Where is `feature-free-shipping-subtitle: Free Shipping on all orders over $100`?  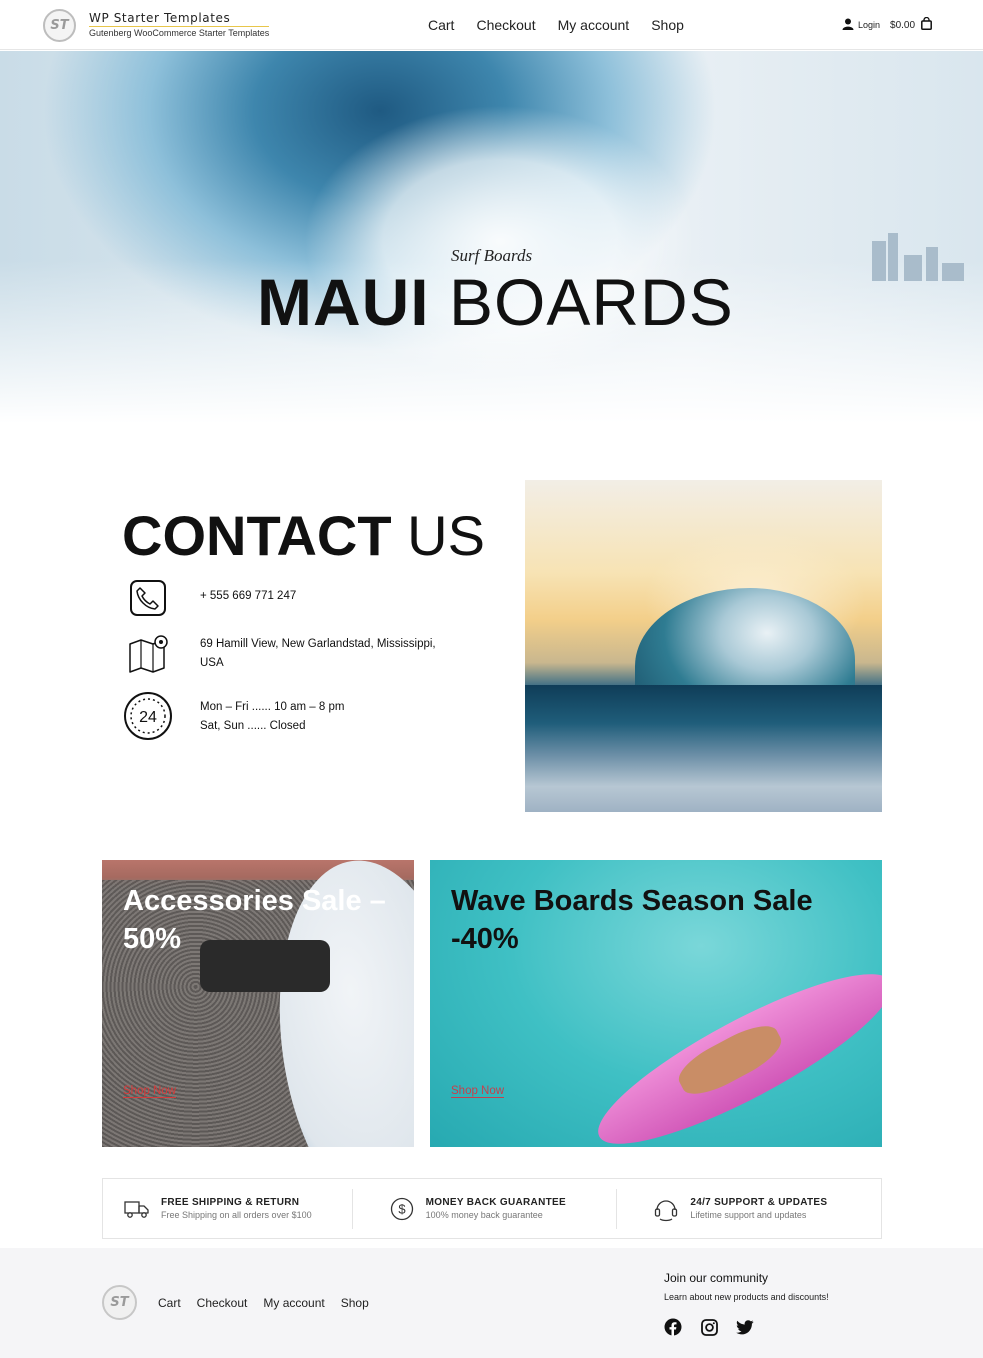 feature-free-shipping-subtitle: Free Shipping on all orders over $100 is located at coordinates (236, 1215).